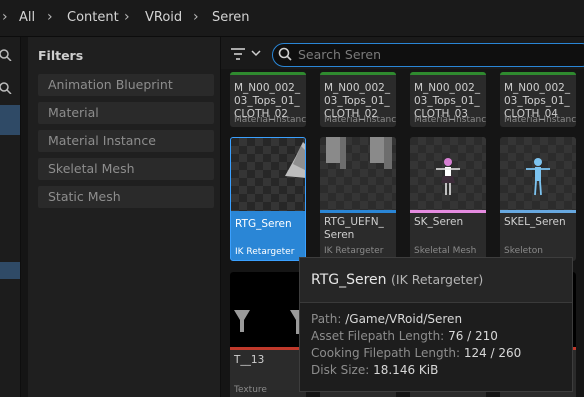  I want to click on asset-tile-texture: T__13 Texture, so click(268, 334).